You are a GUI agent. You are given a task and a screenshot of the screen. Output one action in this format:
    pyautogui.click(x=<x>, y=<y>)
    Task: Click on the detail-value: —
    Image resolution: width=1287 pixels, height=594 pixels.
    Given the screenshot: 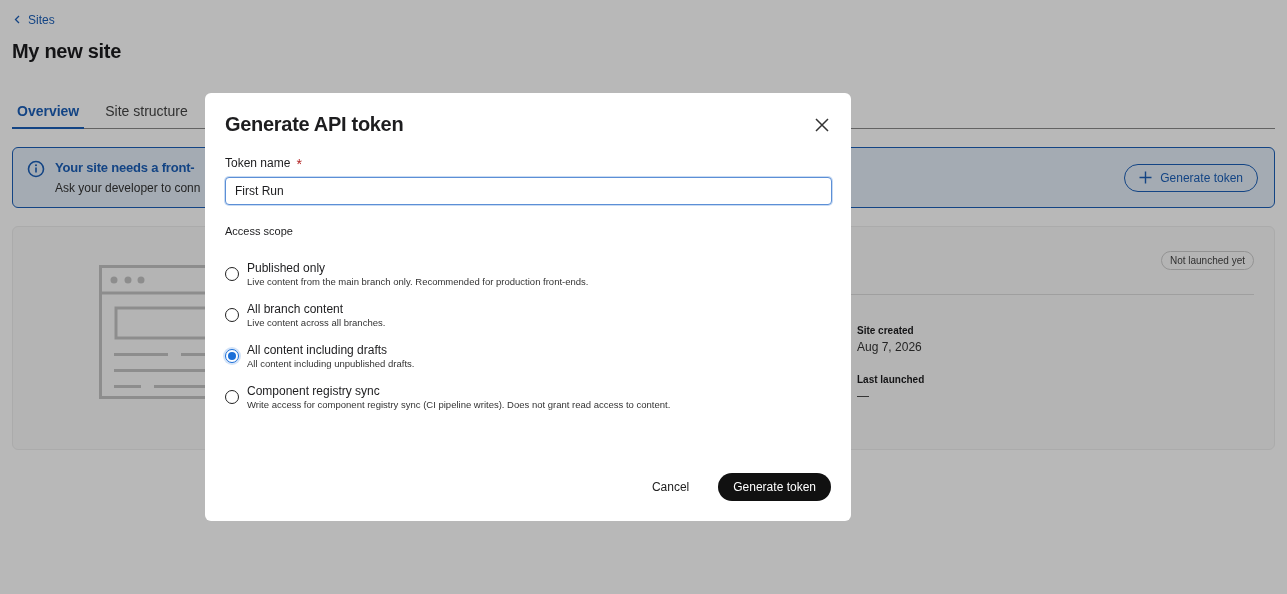 What is the action you would take?
    pyautogui.click(x=863, y=396)
    